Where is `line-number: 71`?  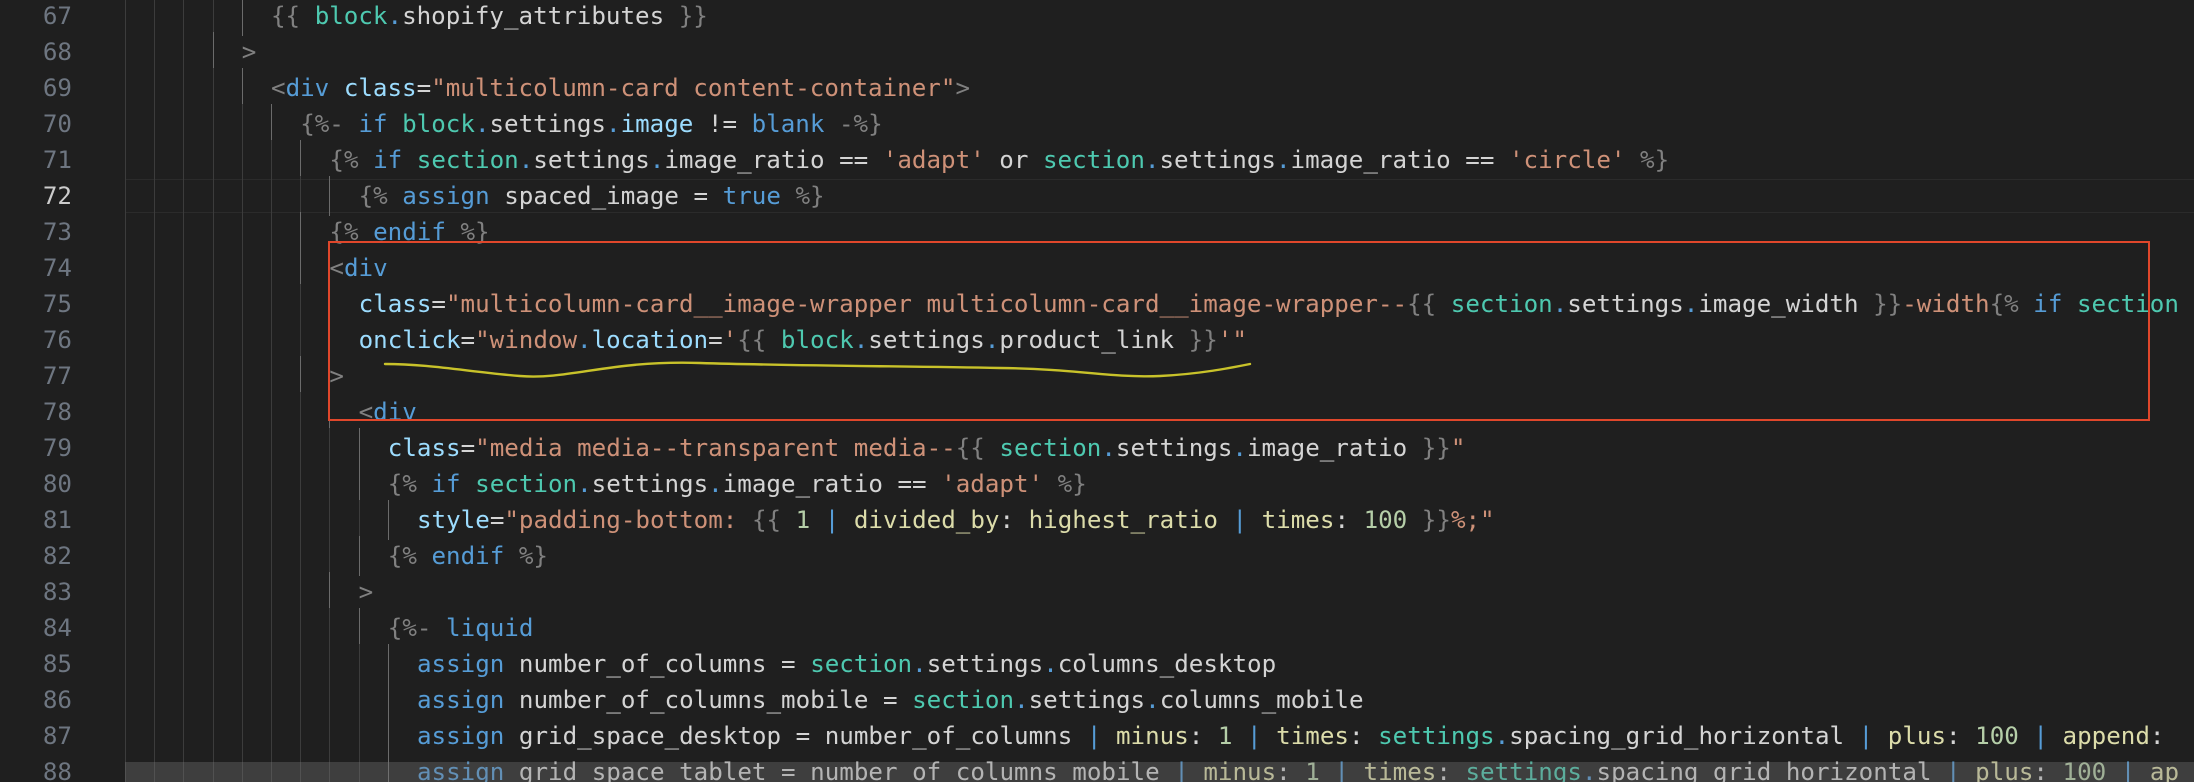
line-number: 71 is located at coordinates (57, 160).